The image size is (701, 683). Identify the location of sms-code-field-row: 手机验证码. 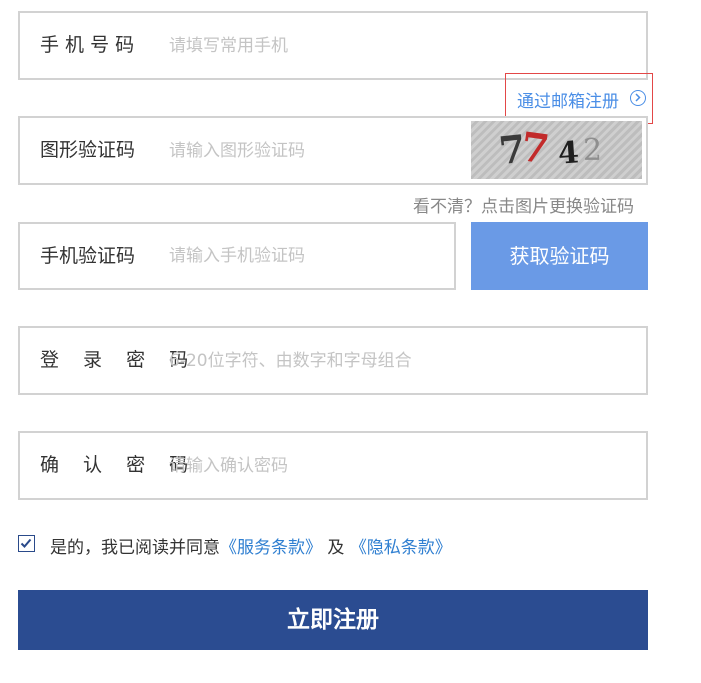
(237, 256).